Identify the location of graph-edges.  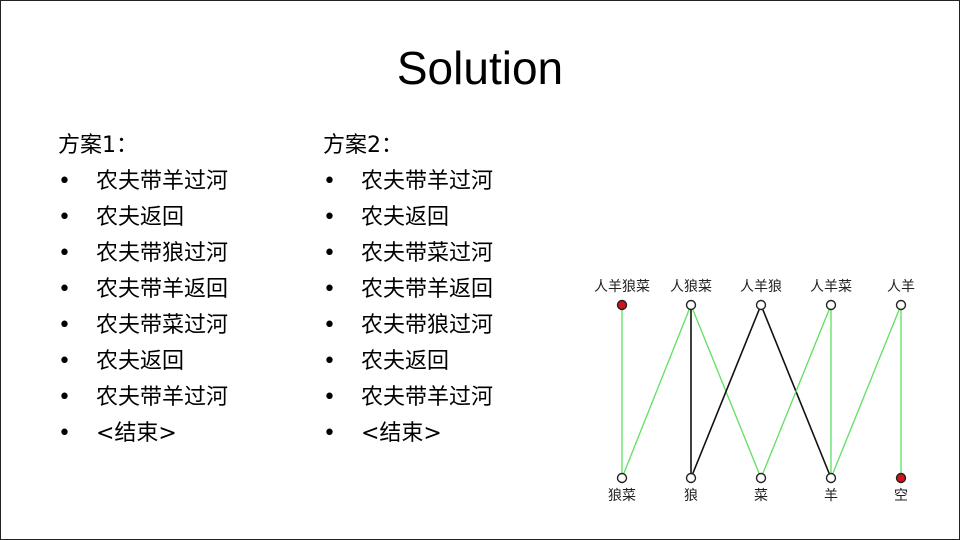
(761, 391).